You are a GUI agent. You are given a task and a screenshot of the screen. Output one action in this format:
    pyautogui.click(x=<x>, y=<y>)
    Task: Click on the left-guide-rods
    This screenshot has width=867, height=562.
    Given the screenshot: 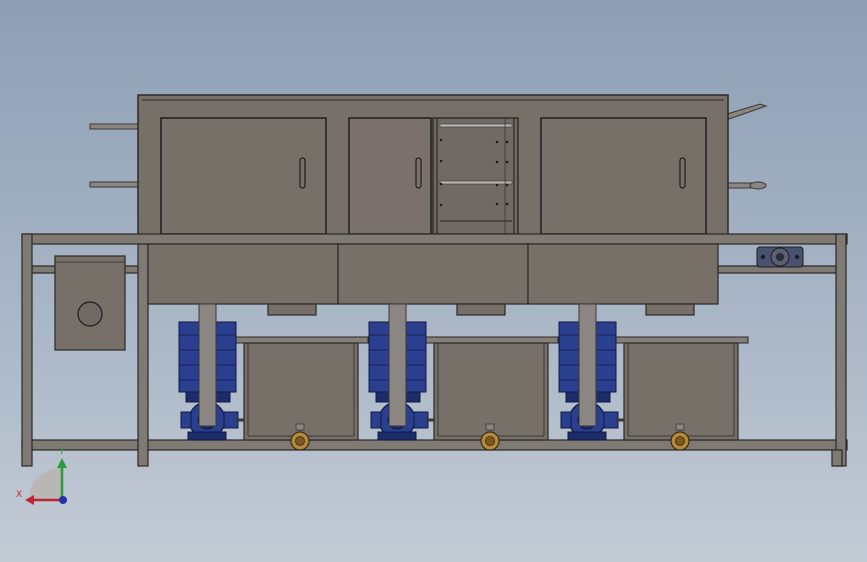 What is the action you would take?
    pyautogui.click(x=115, y=155)
    